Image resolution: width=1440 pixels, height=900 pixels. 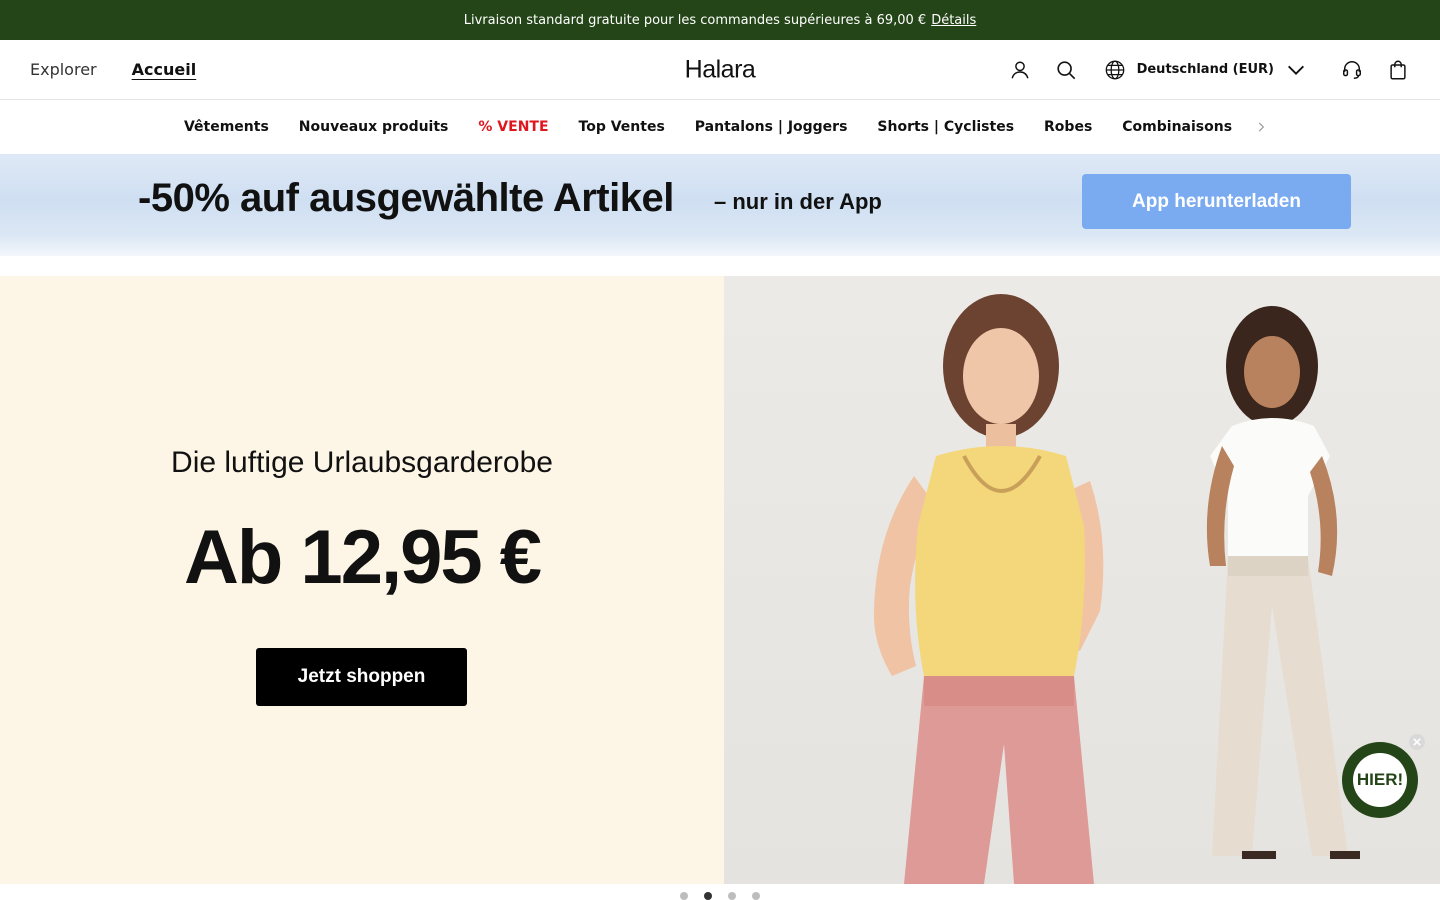 What do you see at coordinates (622, 127) in the screenshot?
I see `nav-item-top-ventes: Top Ventes` at bounding box center [622, 127].